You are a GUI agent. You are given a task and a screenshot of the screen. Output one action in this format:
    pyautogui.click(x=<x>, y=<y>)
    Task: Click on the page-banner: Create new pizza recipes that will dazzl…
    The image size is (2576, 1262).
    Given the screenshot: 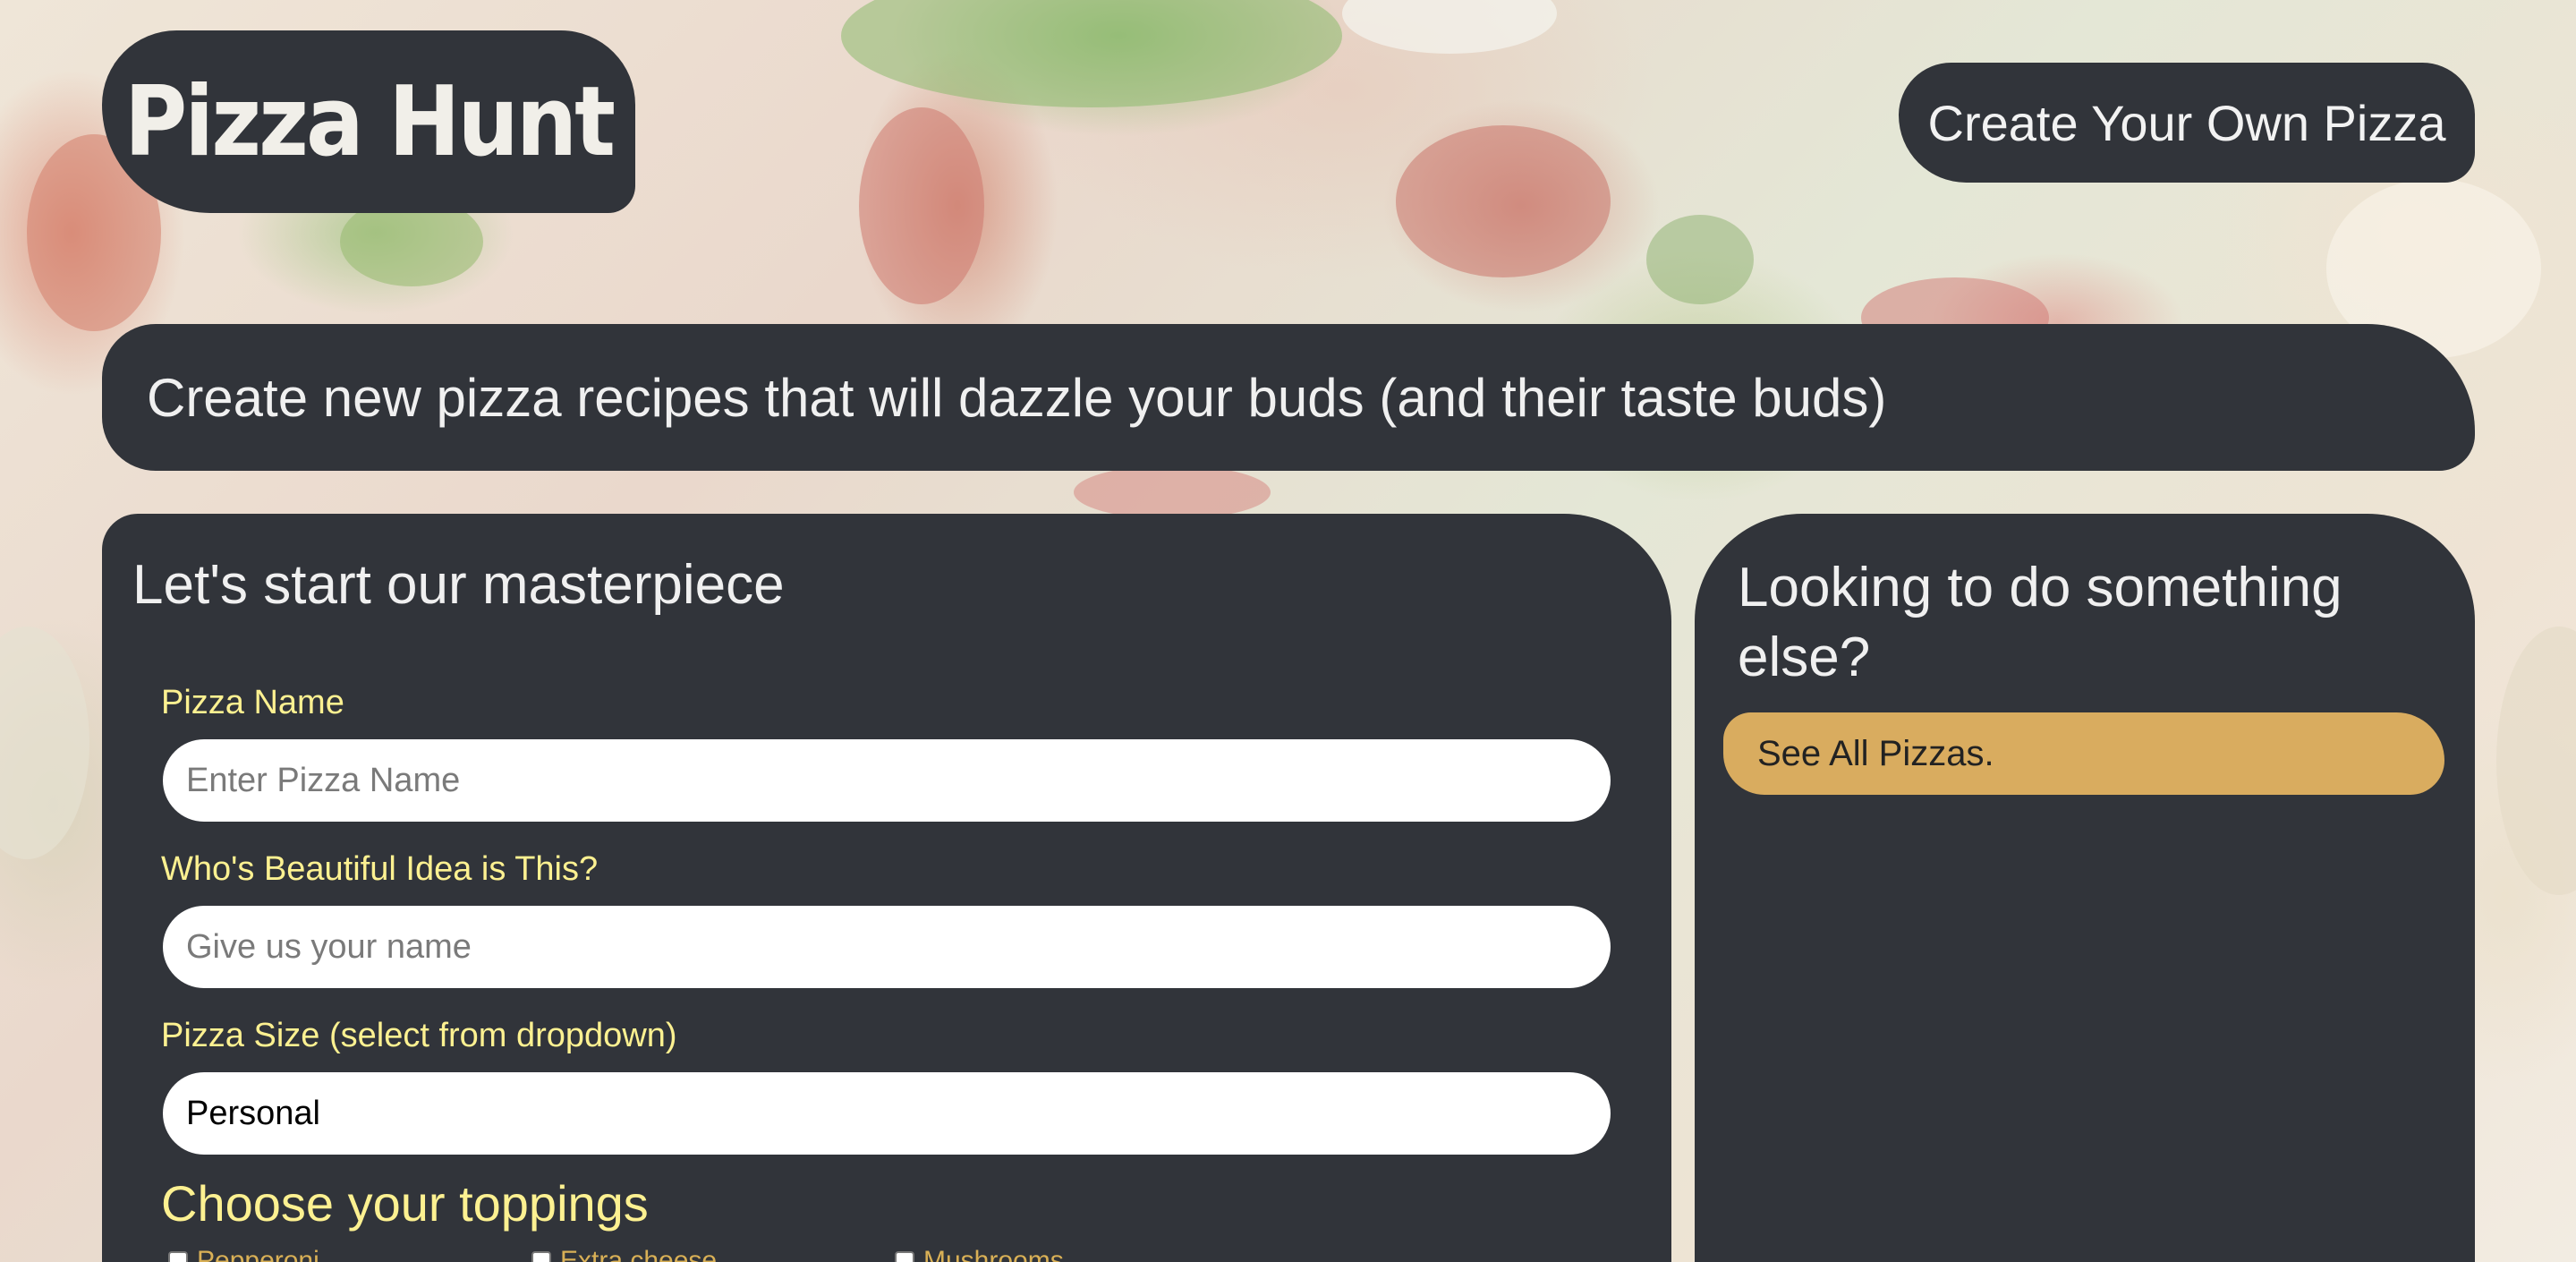 What is the action you would take?
    pyautogui.click(x=1288, y=397)
    